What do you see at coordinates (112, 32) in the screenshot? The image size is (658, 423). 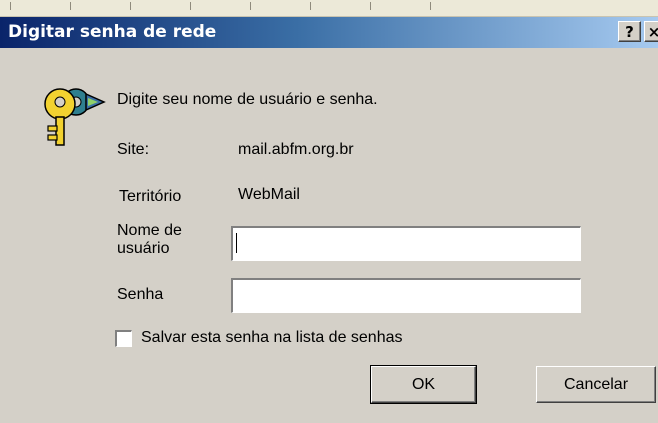 I see `window-title: Digitar senha de rede` at bounding box center [112, 32].